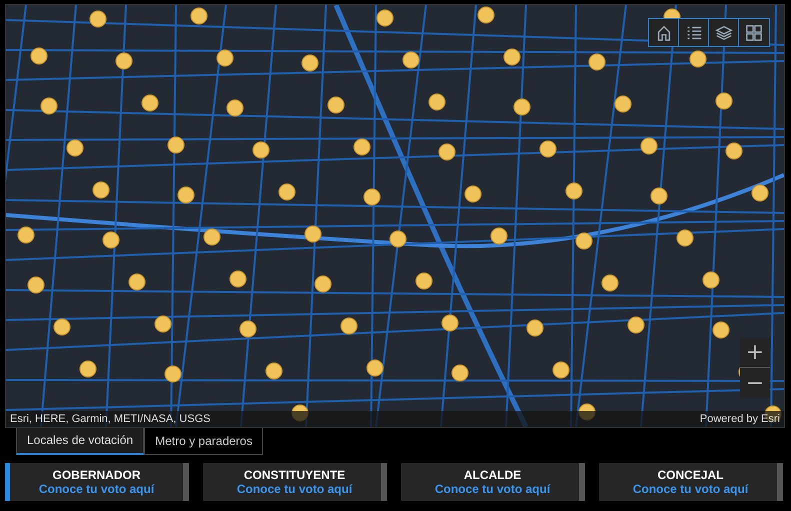 This screenshot has height=511, width=791. I want to click on card-title: ALCALDE, so click(493, 475).